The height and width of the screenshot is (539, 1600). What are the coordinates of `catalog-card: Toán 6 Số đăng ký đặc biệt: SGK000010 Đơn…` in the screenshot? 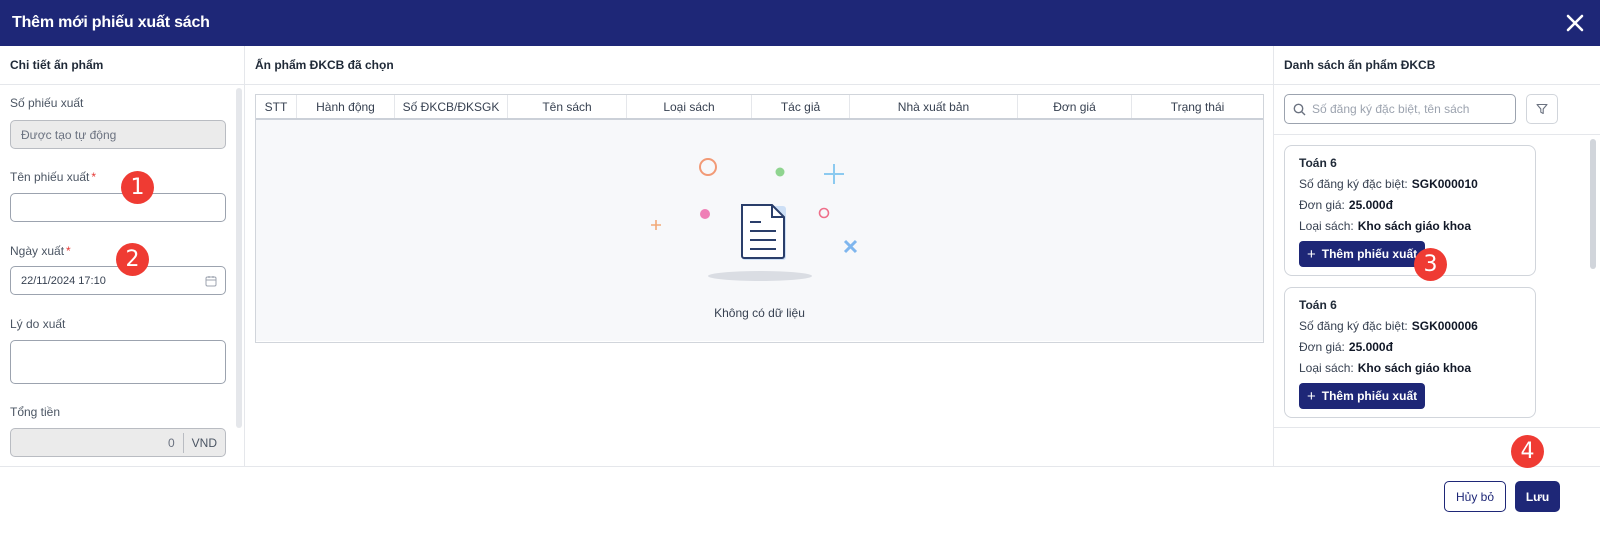 It's located at (1410, 210).